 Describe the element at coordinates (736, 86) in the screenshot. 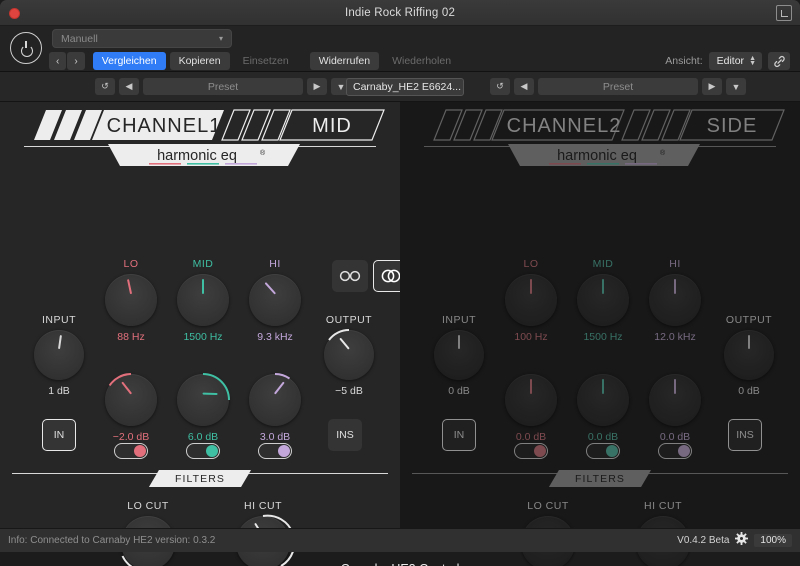

I see `preset-menu-button-right: ▼` at that location.